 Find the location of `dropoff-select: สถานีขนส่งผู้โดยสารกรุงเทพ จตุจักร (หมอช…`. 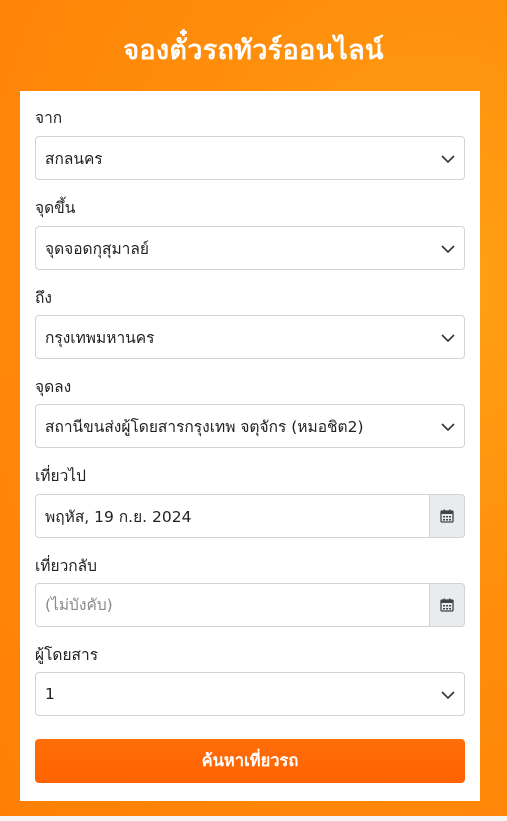

dropoff-select: สถานีขนส่งผู้โดยสารกรุงเทพ จตุจักร (หมอช… is located at coordinates (250, 426).